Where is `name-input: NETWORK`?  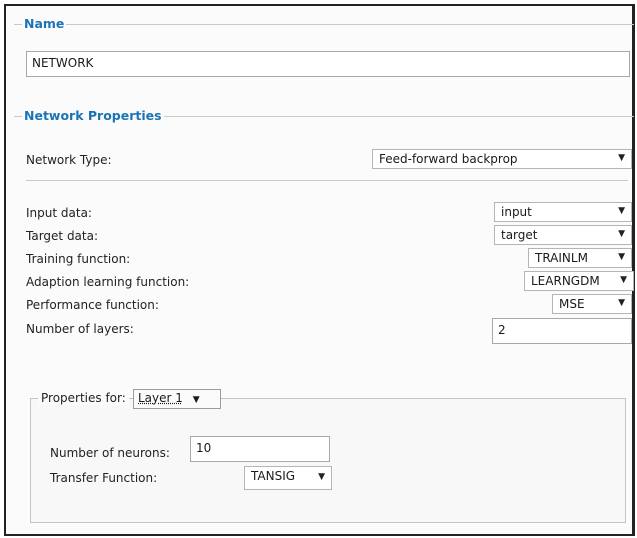
name-input: NETWORK is located at coordinates (328, 64).